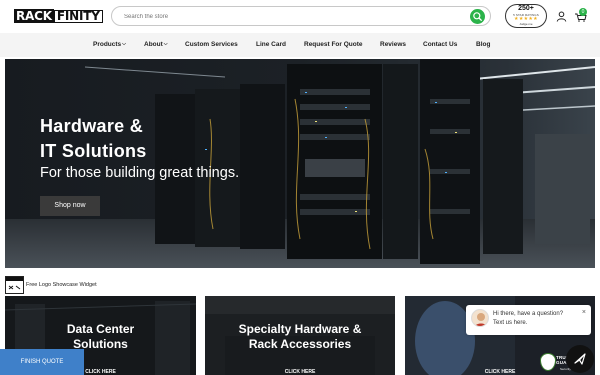 The height and width of the screenshot is (375, 600). Describe the element at coordinates (561, 16) in the screenshot. I see `user-icon` at that location.